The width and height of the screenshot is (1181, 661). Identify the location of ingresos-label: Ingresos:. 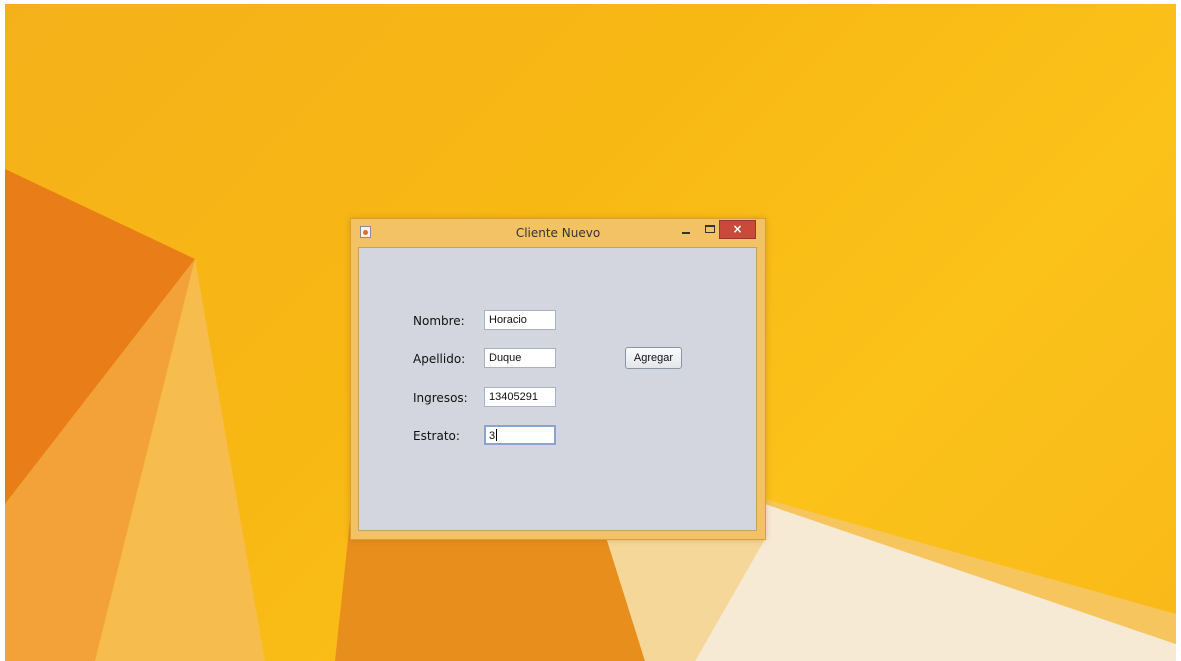
(440, 398).